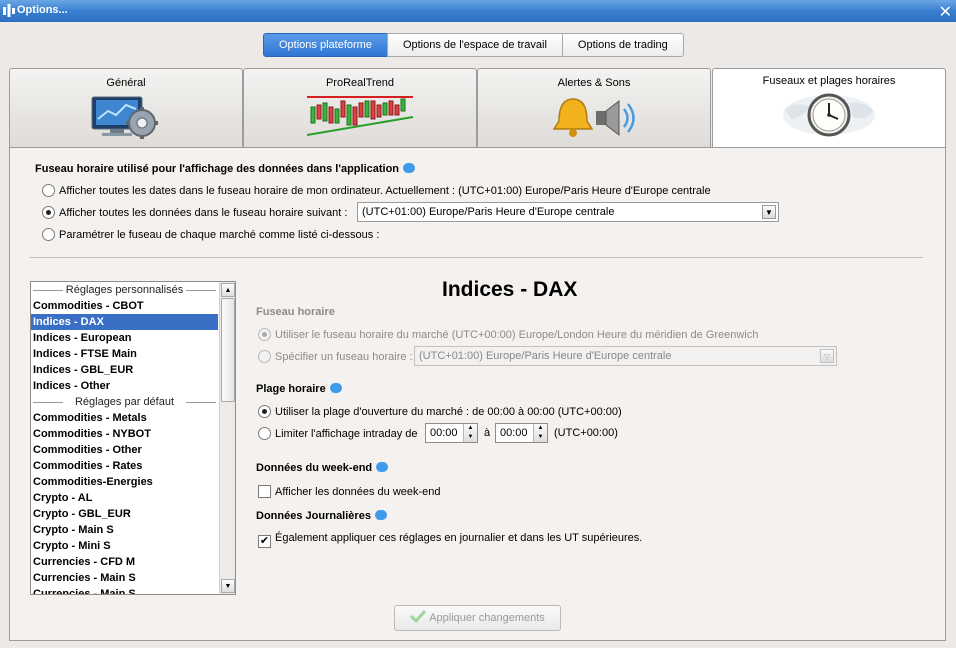 The width and height of the screenshot is (956, 648). What do you see at coordinates (124, 306) in the screenshot?
I see `list-item: Commodities - CBOT` at bounding box center [124, 306].